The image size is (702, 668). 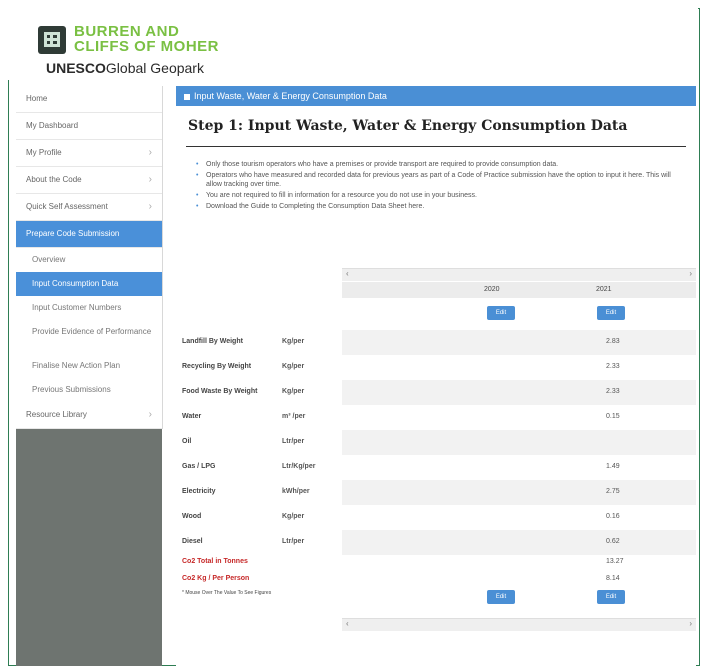 What do you see at coordinates (401, 366) in the screenshot?
I see `table-row: Recycling By Weight Kg/per 2.33` at bounding box center [401, 366].